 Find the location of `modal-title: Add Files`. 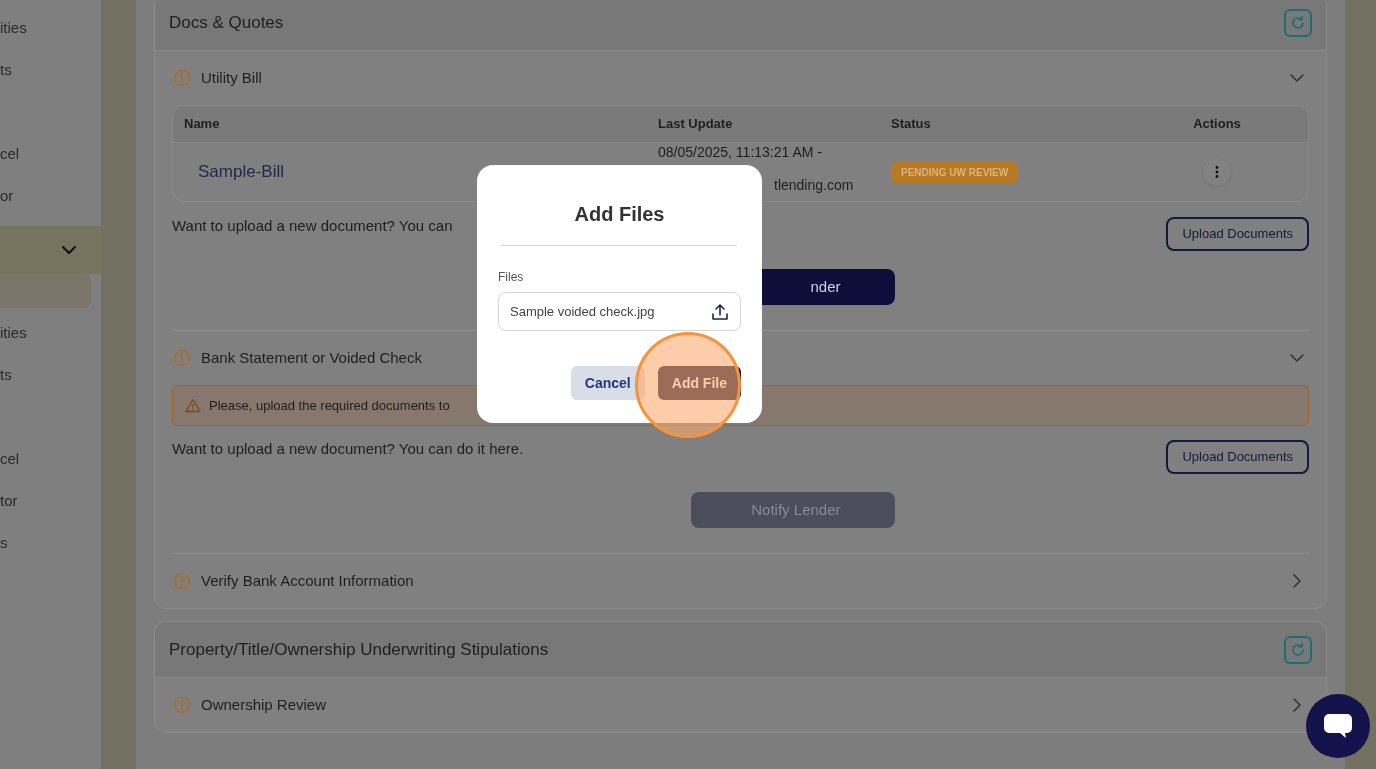

modal-title: Add Files is located at coordinates (619, 205).